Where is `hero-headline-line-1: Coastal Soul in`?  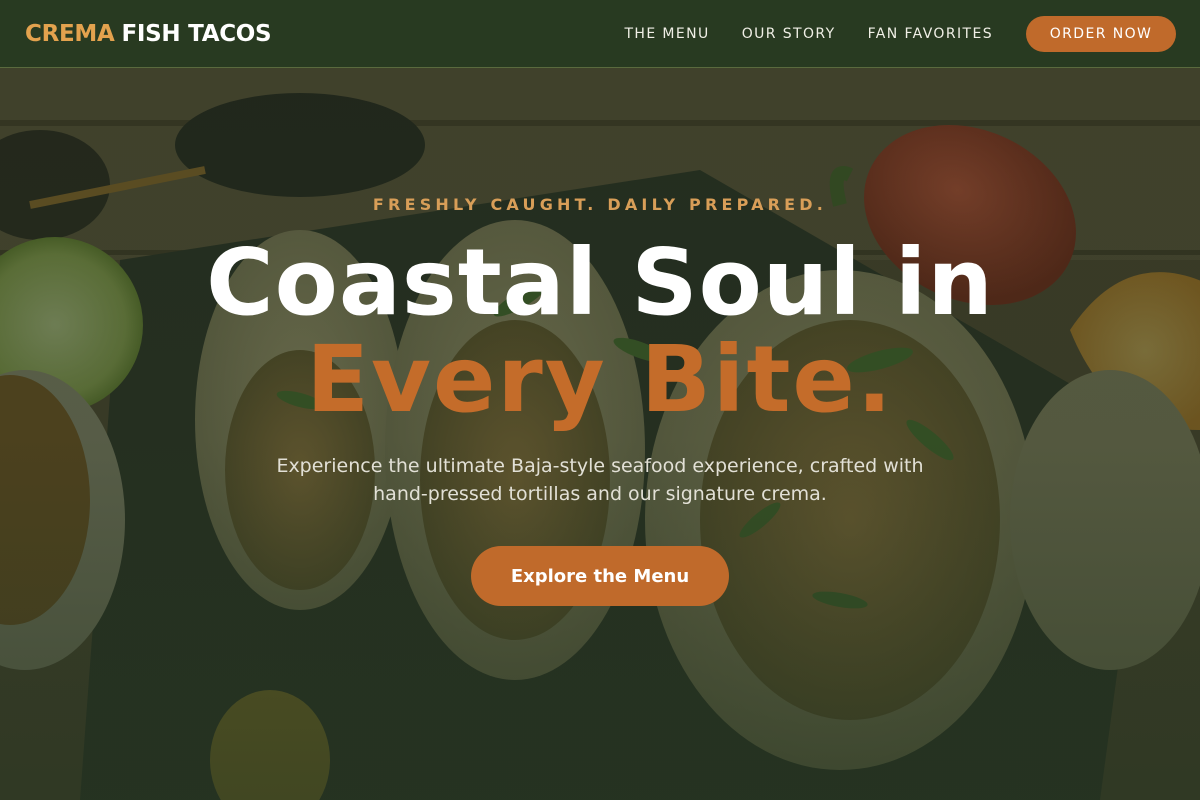 hero-headline-line-1: Coastal Soul in is located at coordinates (600, 282).